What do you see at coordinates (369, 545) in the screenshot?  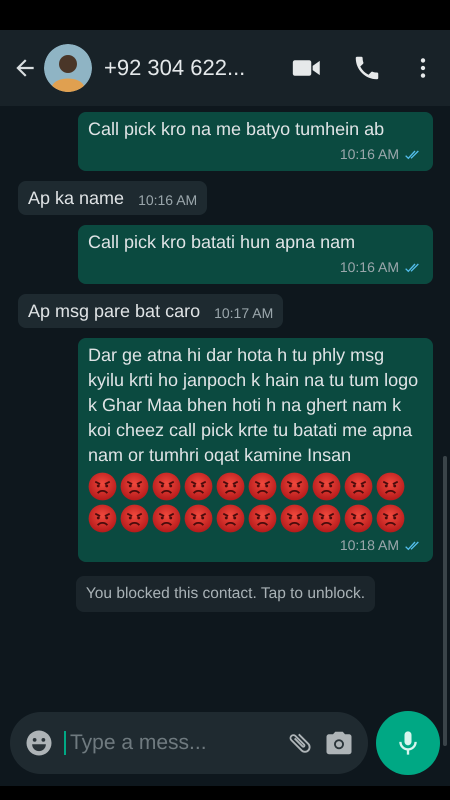 I see `message-time: 10:18 AM` at bounding box center [369, 545].